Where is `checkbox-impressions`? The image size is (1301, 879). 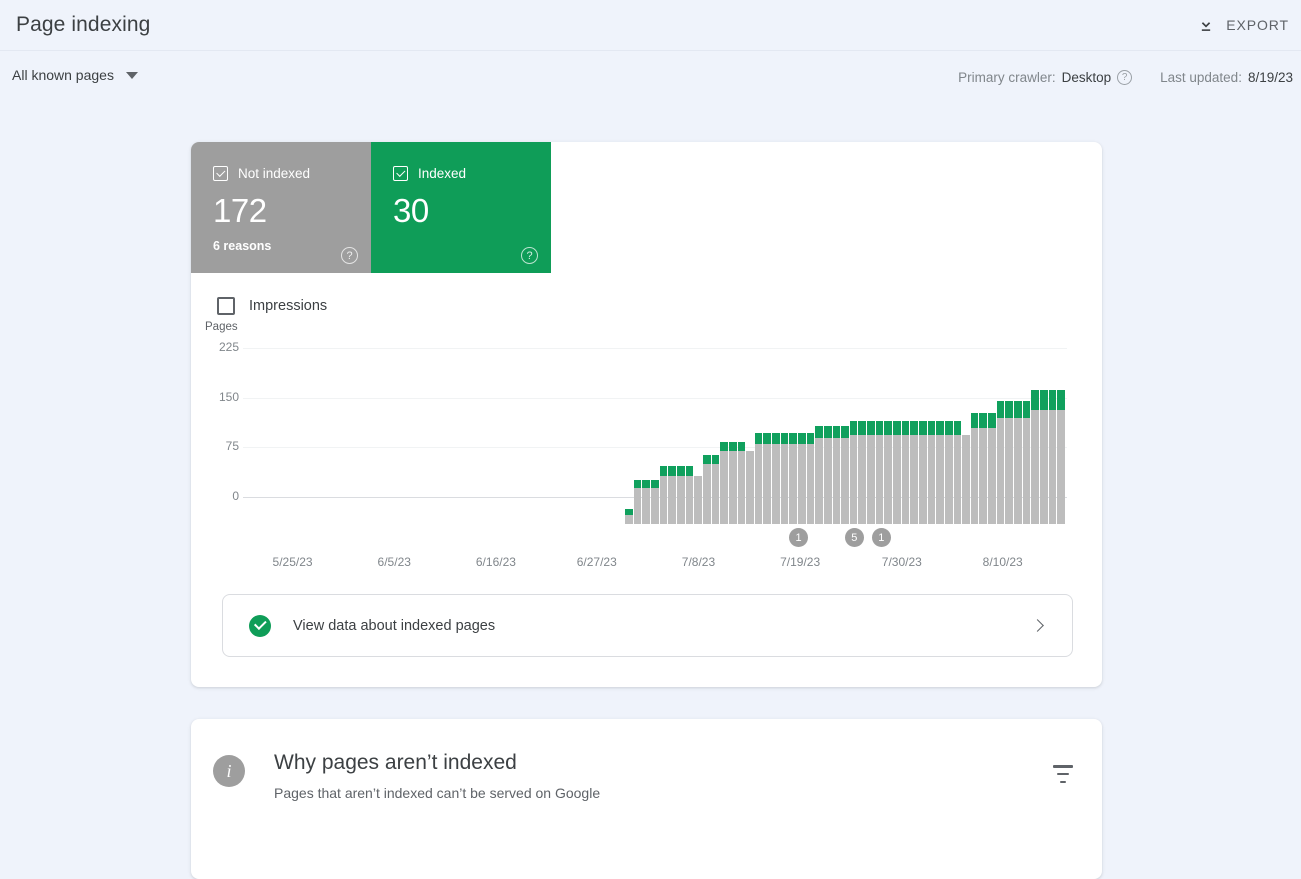
checkbox-impressions is located at coordinates (226, 306).